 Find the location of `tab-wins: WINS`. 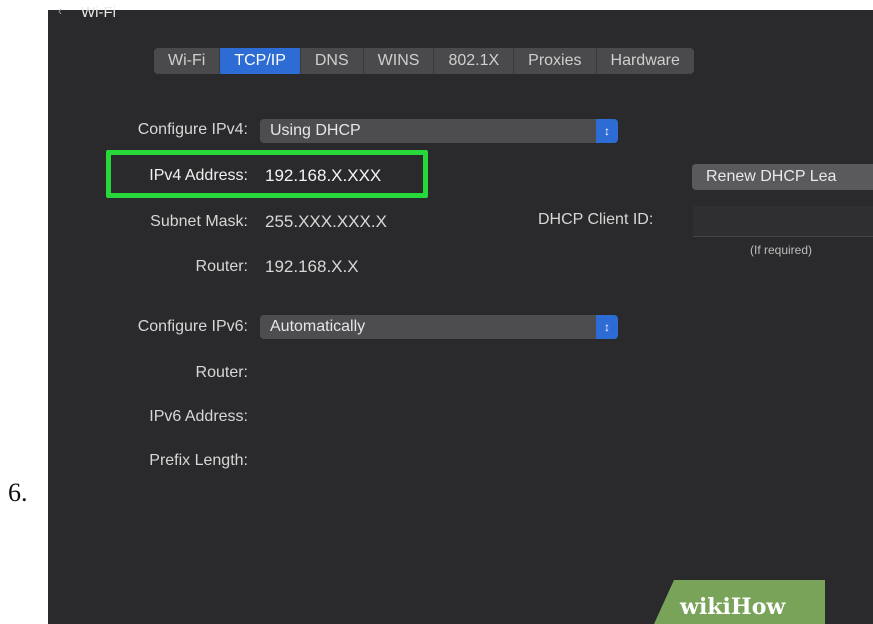

tab-wins: WINS is located at coordinates (399, 61).